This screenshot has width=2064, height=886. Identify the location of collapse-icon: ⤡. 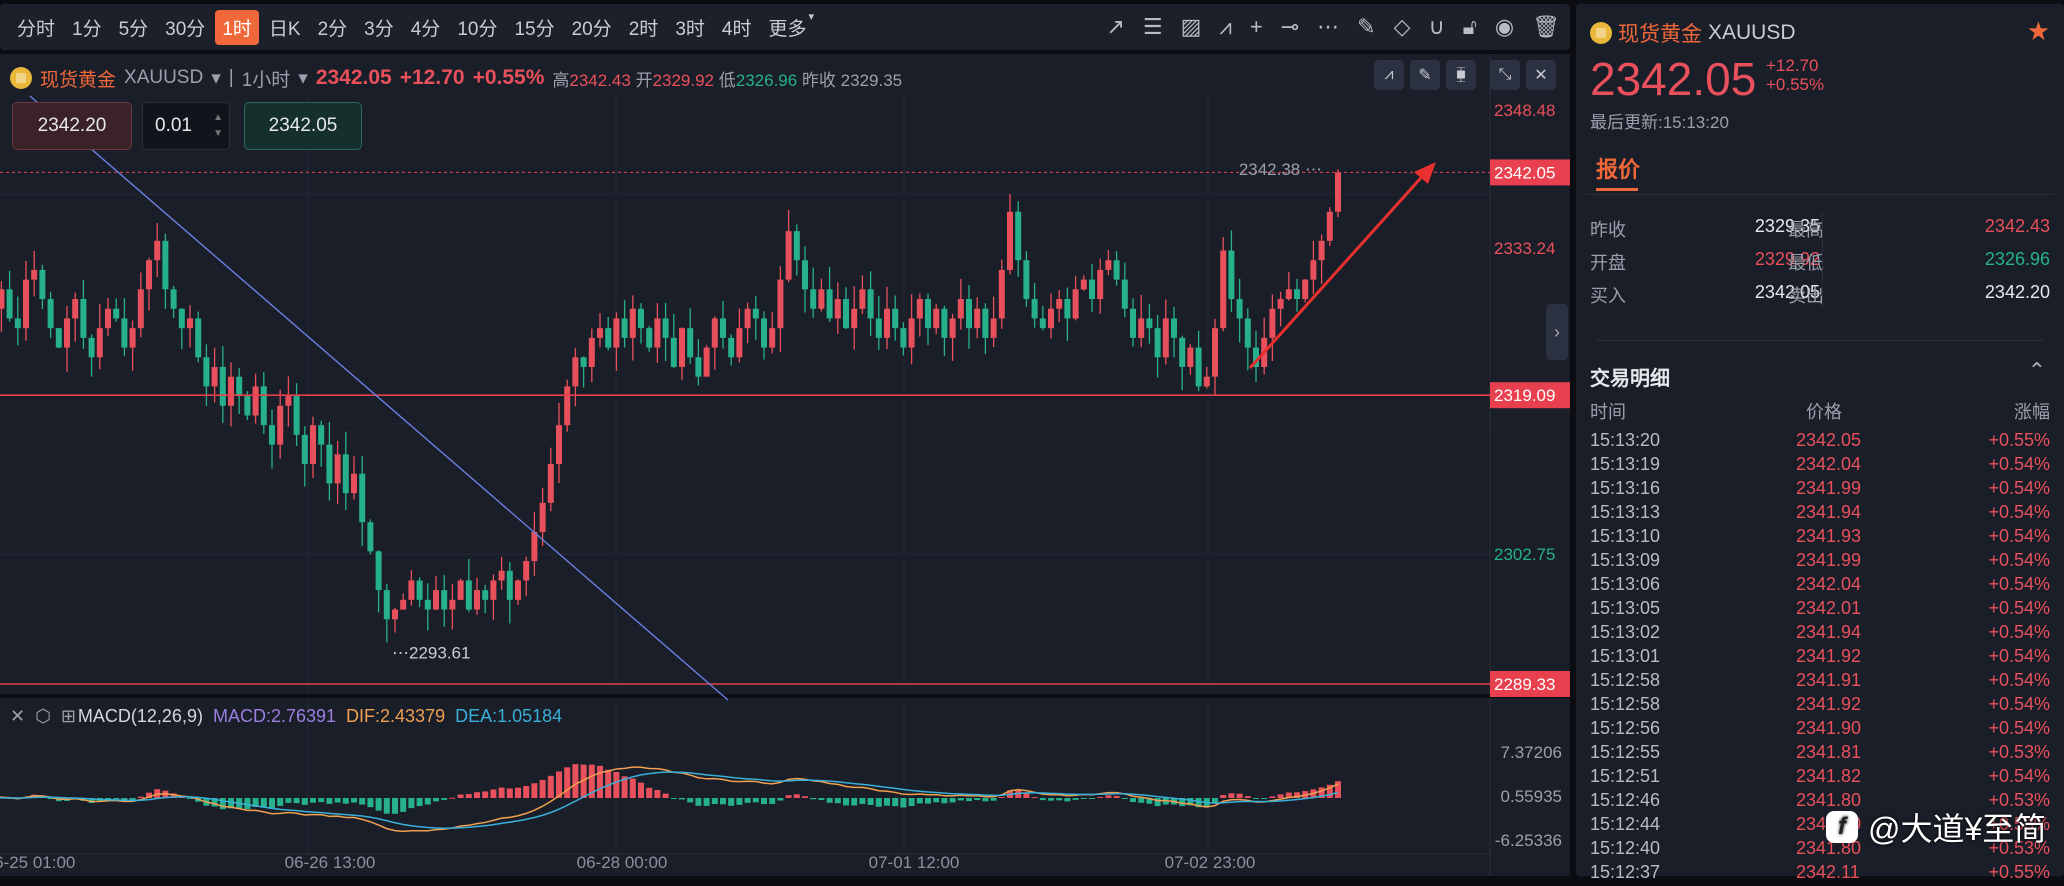
(1505, 75).